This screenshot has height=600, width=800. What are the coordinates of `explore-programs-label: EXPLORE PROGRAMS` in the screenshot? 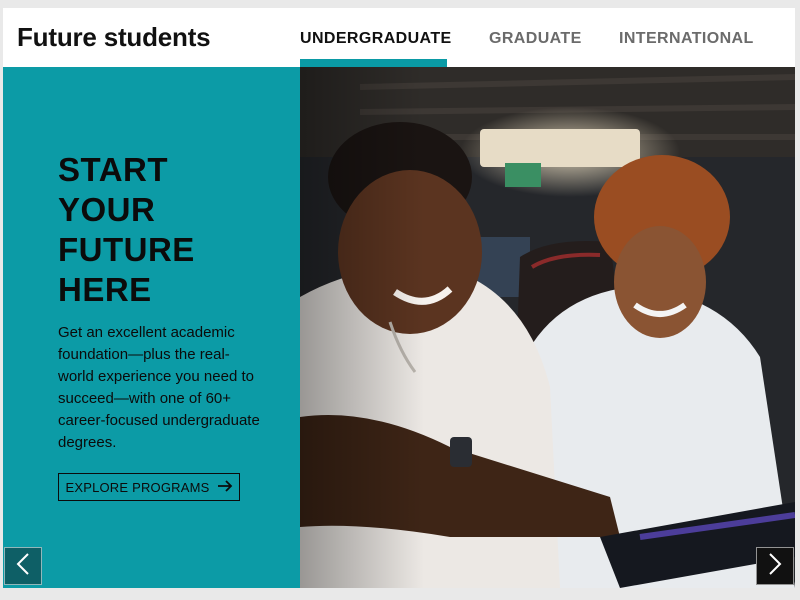 It's located at (137, 487).